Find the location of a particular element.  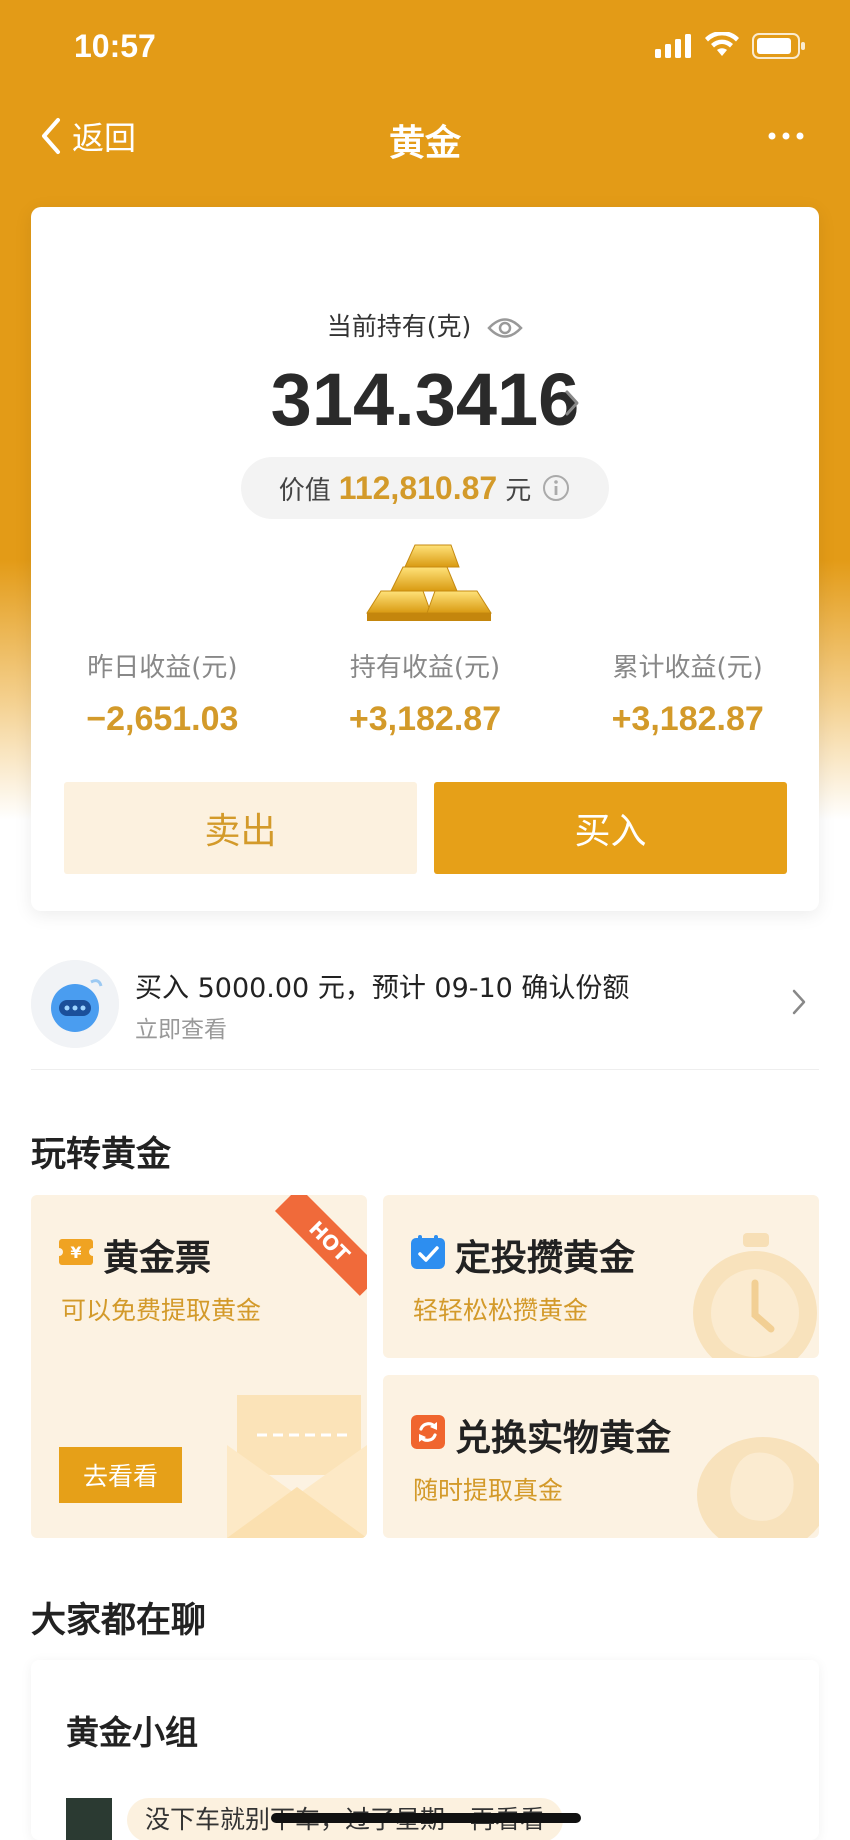

yen-ticket-icon: ¥ is located at coordinates (76, 1252).